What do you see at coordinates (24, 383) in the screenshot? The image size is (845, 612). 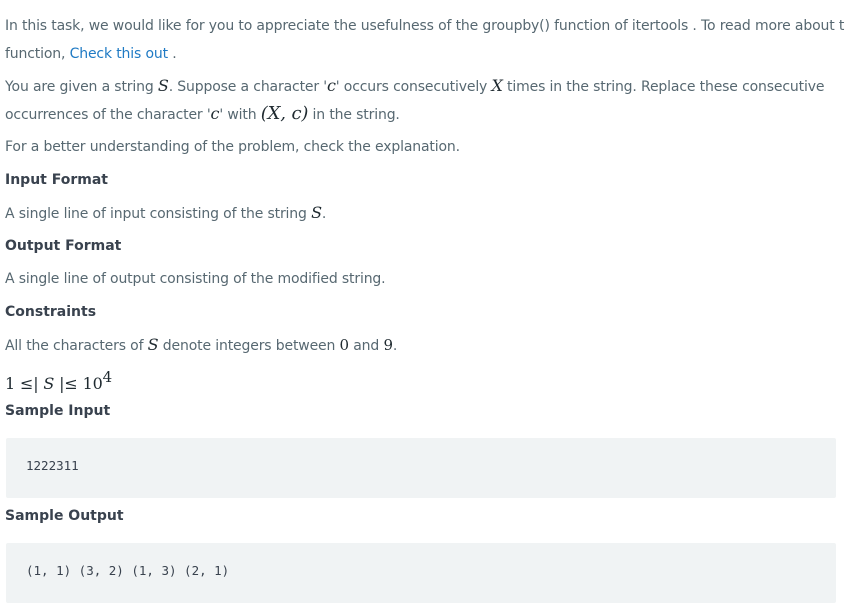 I see `bound-lower: 1 ≤|` at bounding box center [24, 383].